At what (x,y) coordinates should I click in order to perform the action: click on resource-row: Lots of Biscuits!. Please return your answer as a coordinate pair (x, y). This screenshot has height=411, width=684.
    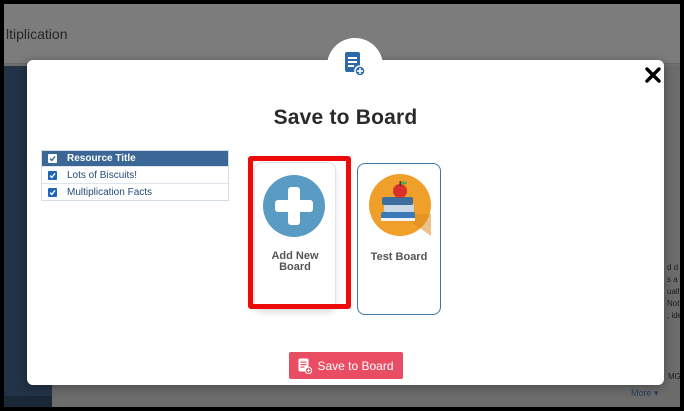
    Looking at the image, I should click on (135, 174).